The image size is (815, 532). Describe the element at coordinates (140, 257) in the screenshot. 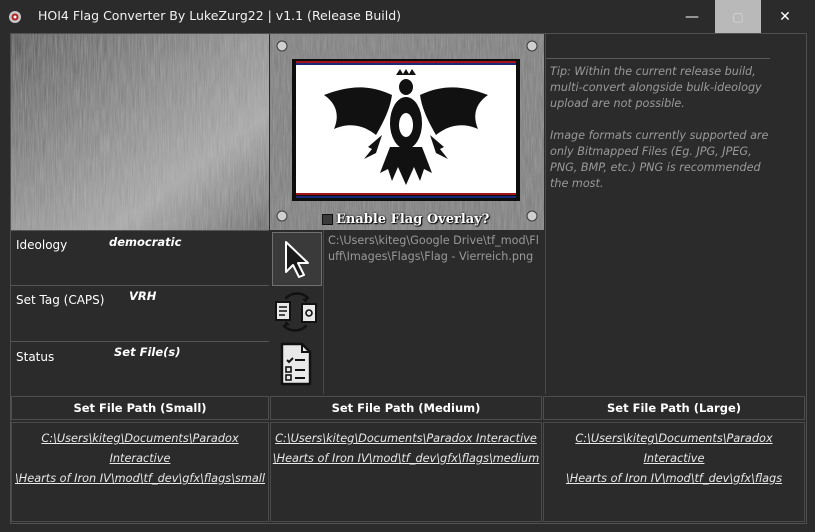

I see `ideology-row: Ideology democratic` at that location.